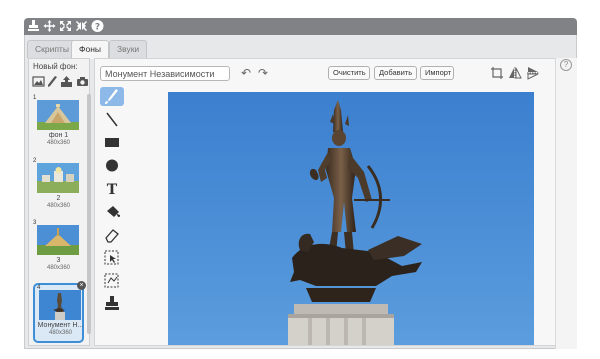 The image size is (600, 359). Describe the element at coordinates (112, 96) in the screenshot. I see `brush-tool` at that location.